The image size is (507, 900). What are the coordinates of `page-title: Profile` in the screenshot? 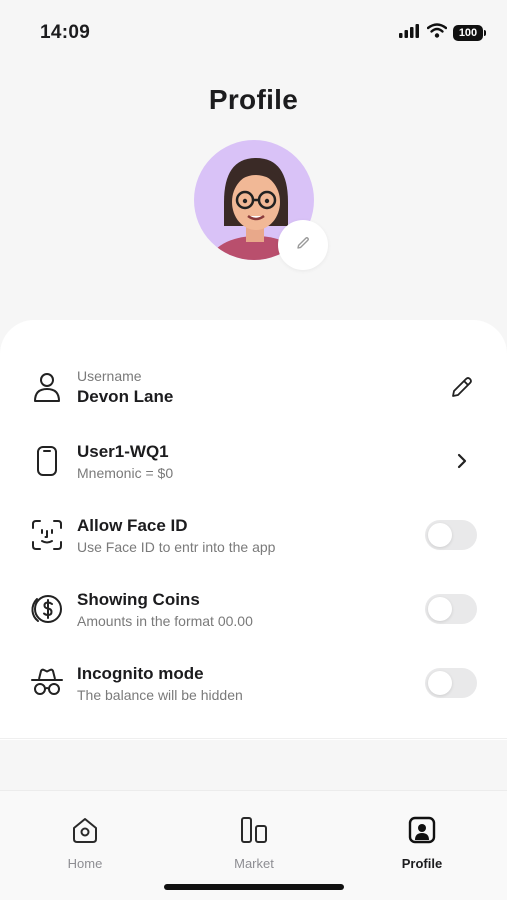 It's located at (253, 99).